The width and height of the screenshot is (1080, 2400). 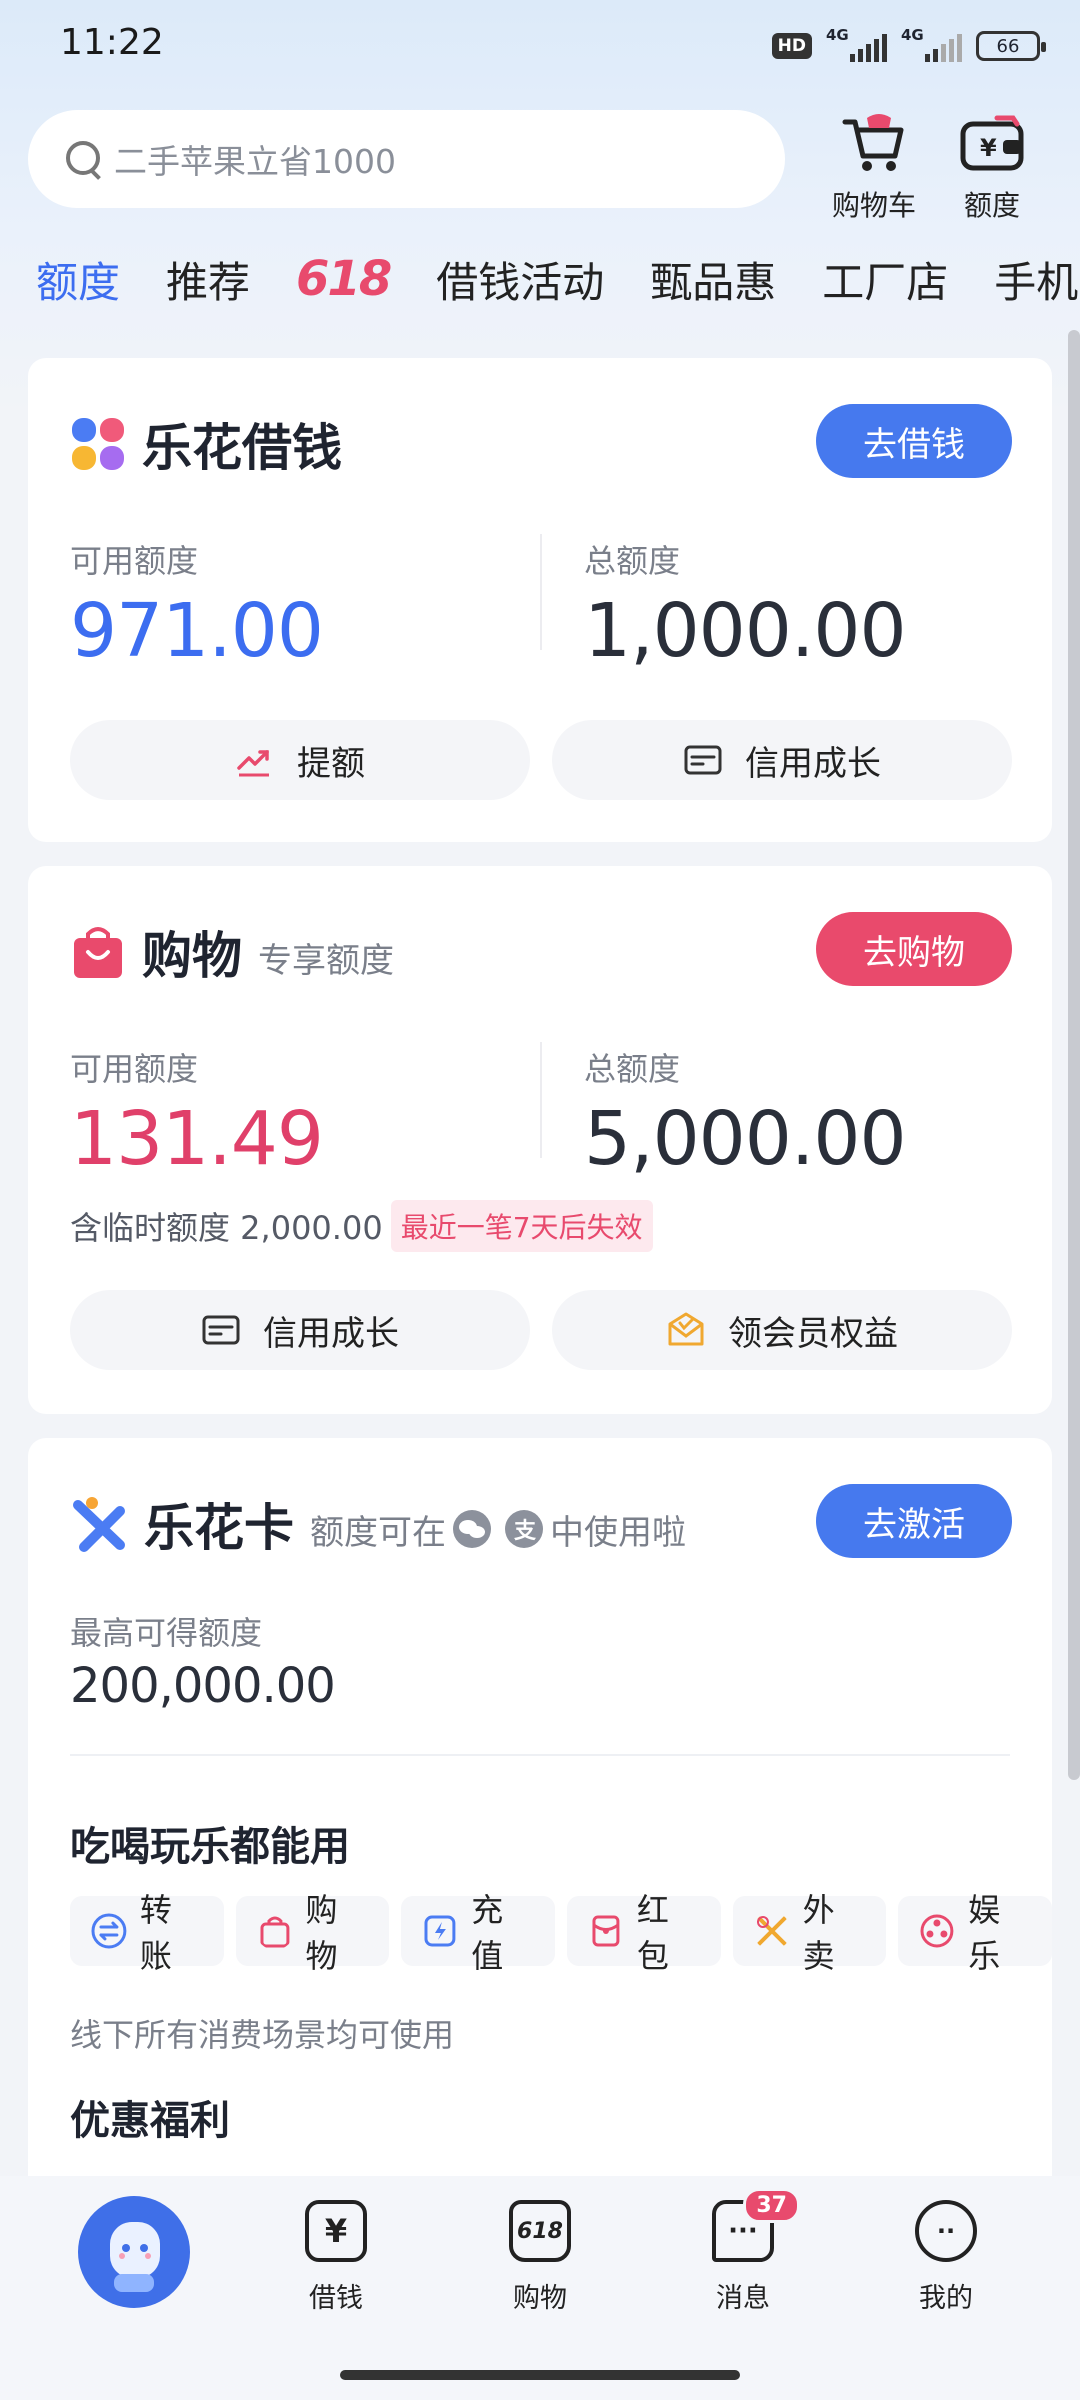 What do you see at coordinates (331, 763) in the screenshot?
I see `raise-limit-label: 提额` at bounding box center [331, 763].